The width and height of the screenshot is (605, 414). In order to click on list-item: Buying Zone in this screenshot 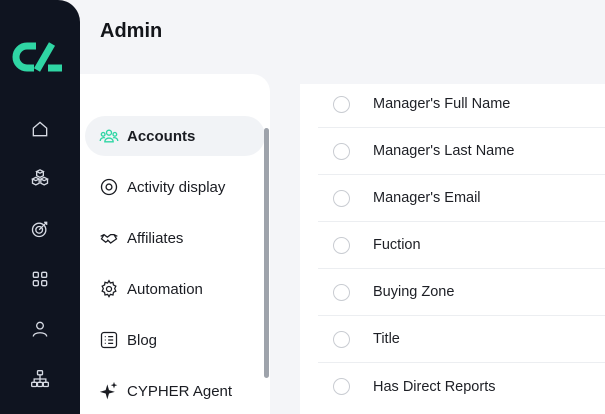, I will do `click(461, 292)`.